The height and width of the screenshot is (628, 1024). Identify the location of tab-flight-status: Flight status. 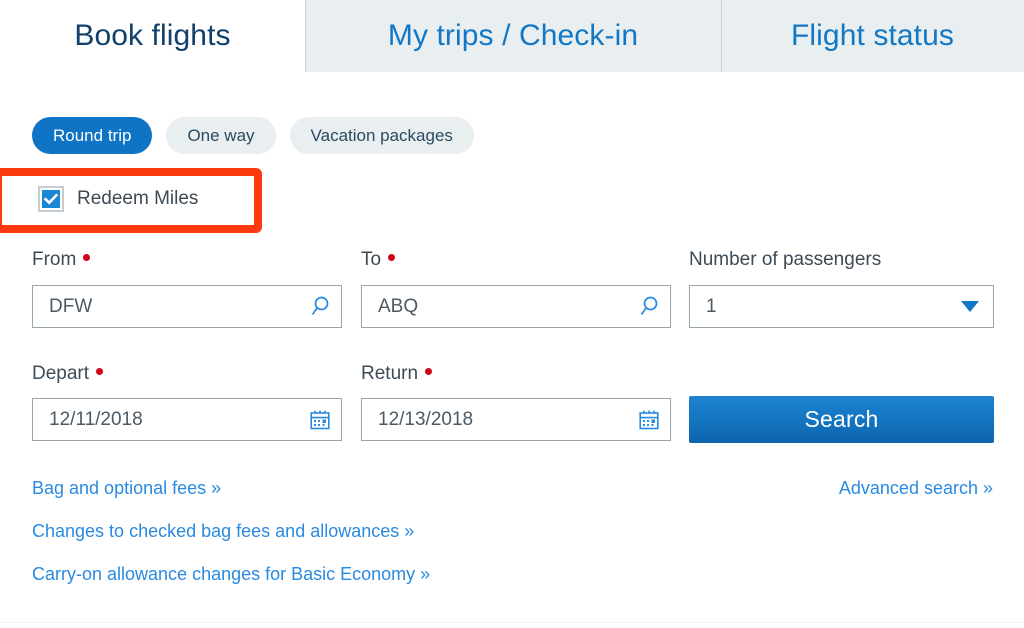
(872, 36).